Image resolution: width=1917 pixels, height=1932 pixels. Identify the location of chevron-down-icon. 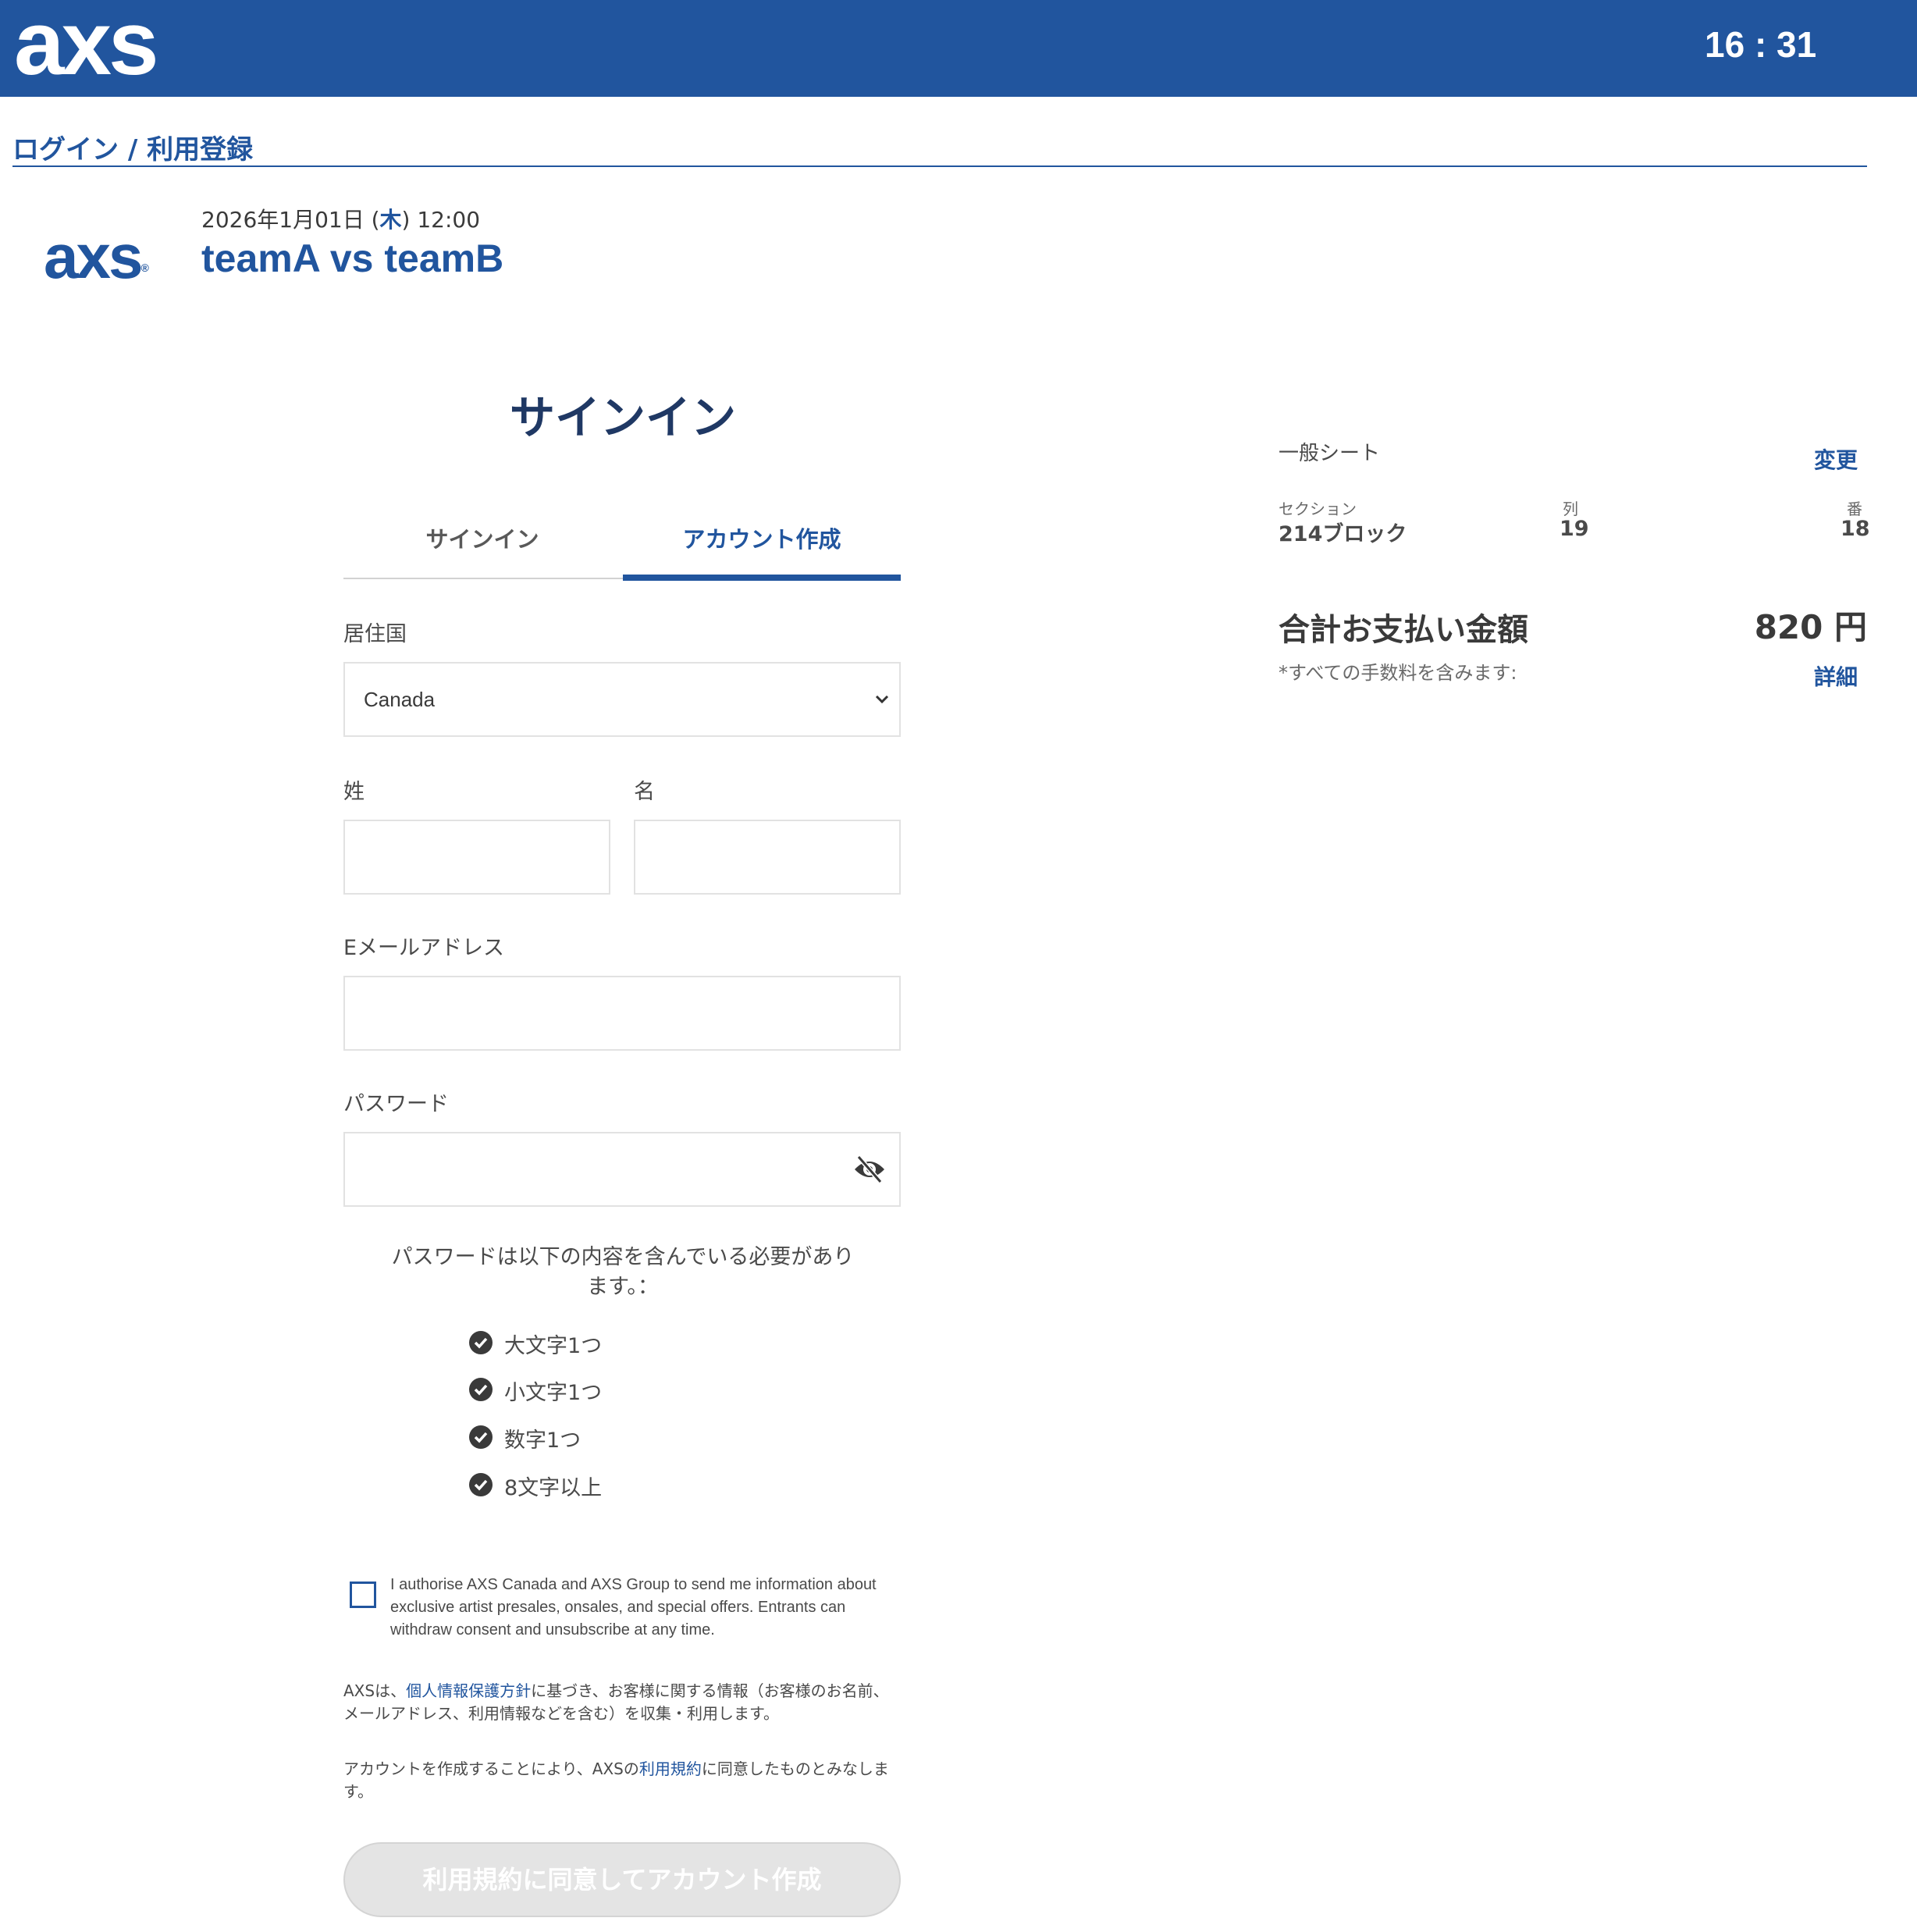
(882, 699).